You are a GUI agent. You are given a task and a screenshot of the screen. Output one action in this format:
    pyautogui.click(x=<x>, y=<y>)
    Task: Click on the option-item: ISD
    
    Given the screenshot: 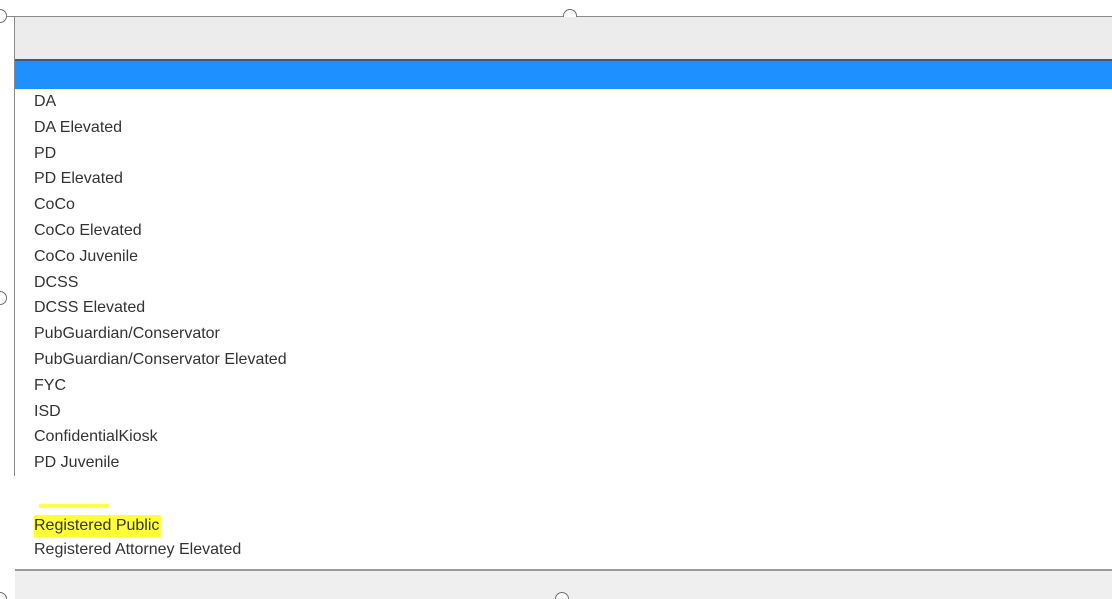 What is the action you would take?
    pyautogui.click(x=160, y=412)
    